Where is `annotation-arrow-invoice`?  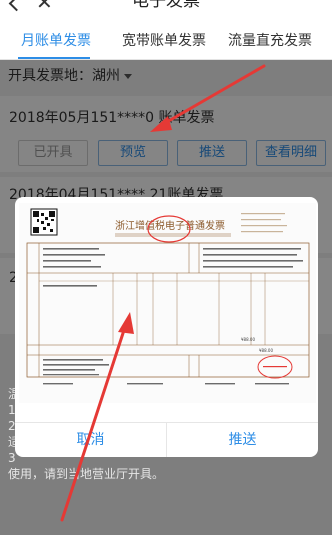
annotation-arrow-invoice is located at coordinates (97, 417).